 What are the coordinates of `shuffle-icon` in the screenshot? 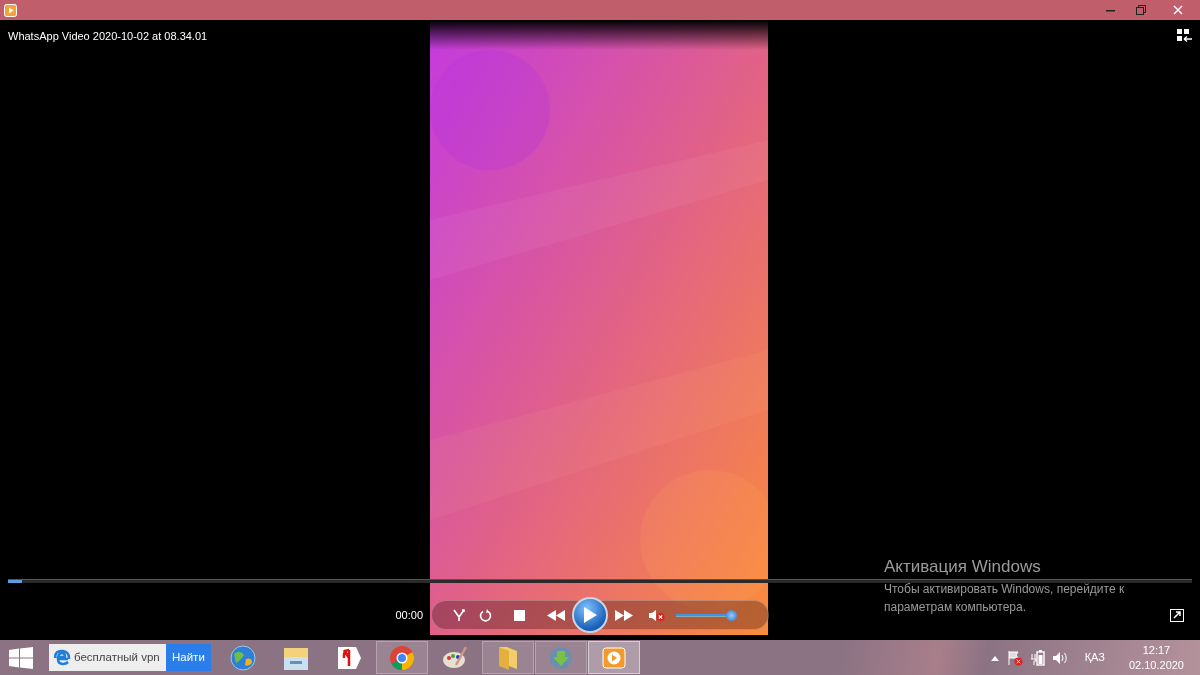 It's located at (459, 615).